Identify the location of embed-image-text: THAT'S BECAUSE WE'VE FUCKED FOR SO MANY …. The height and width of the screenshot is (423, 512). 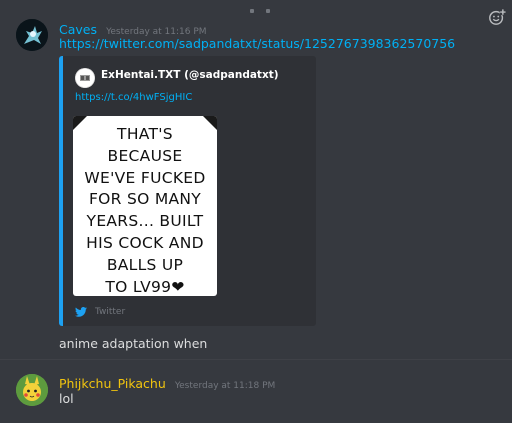
(145, 210).